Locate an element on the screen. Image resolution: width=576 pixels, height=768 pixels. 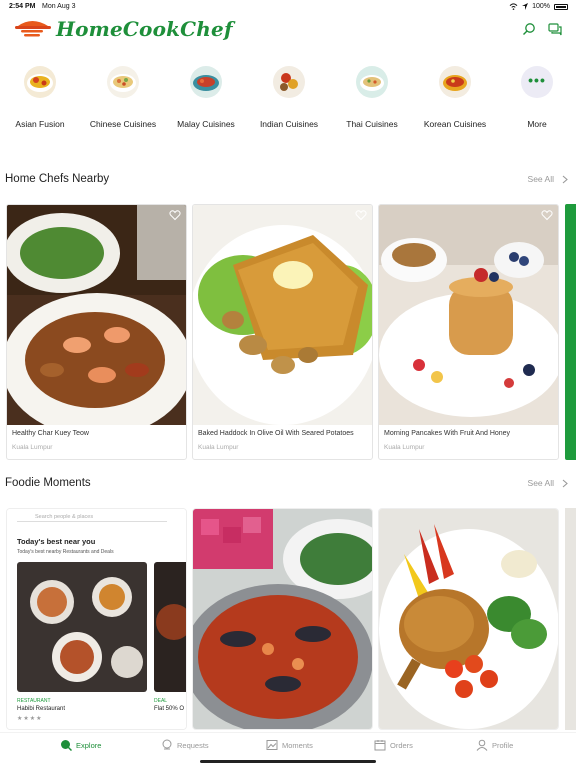
cuisine-label: Chinese Cuisines is located at coordinates (123, 124).